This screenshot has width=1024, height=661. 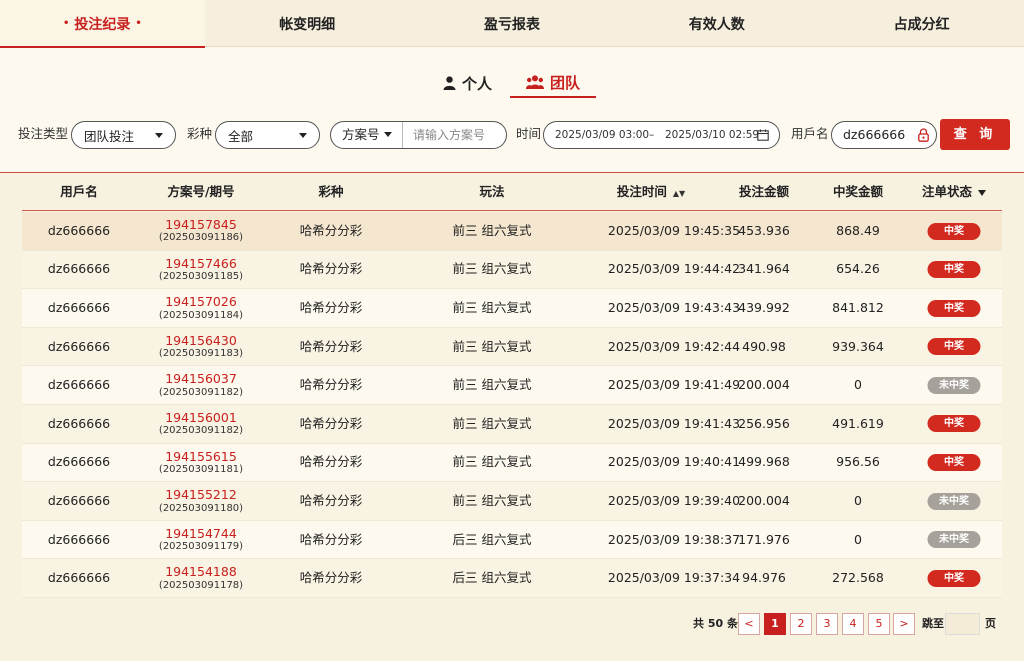 What do you see at coordinates (534, 82) in the screenshot?
I see `team-icon` at bounding box center [534, 82].